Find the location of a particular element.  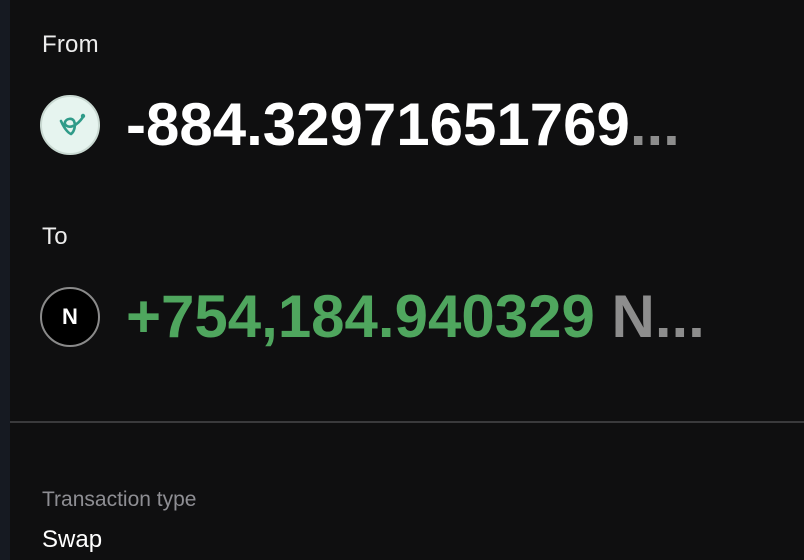

from-amount-value: -884.32971651769 is located at coordinates (378, 124).